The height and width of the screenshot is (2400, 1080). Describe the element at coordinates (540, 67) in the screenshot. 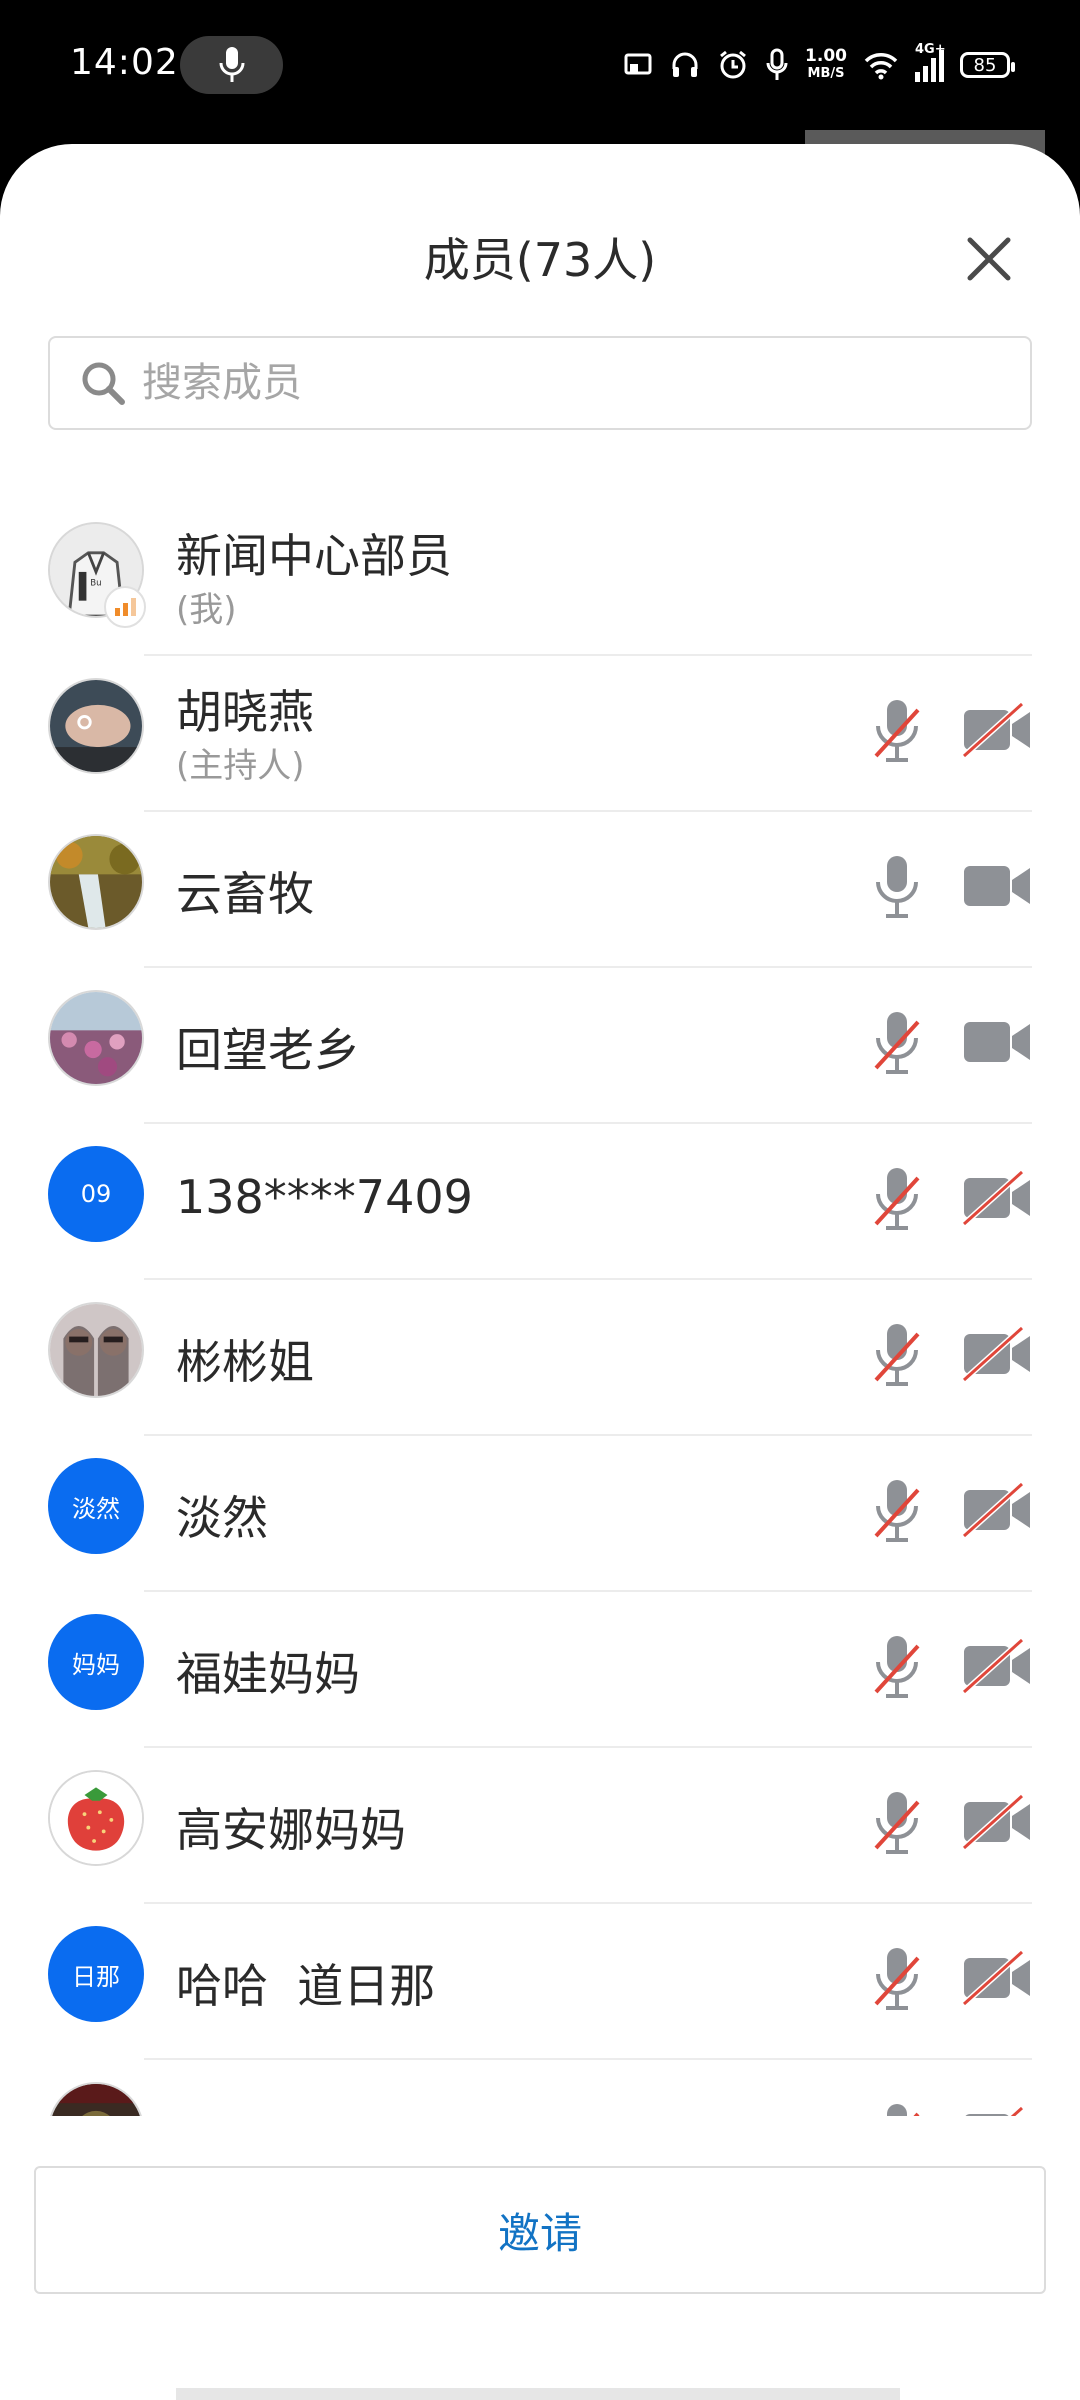

I see `status-bar: 14:02 1.00 MB/S 4G+ 85` at that location.